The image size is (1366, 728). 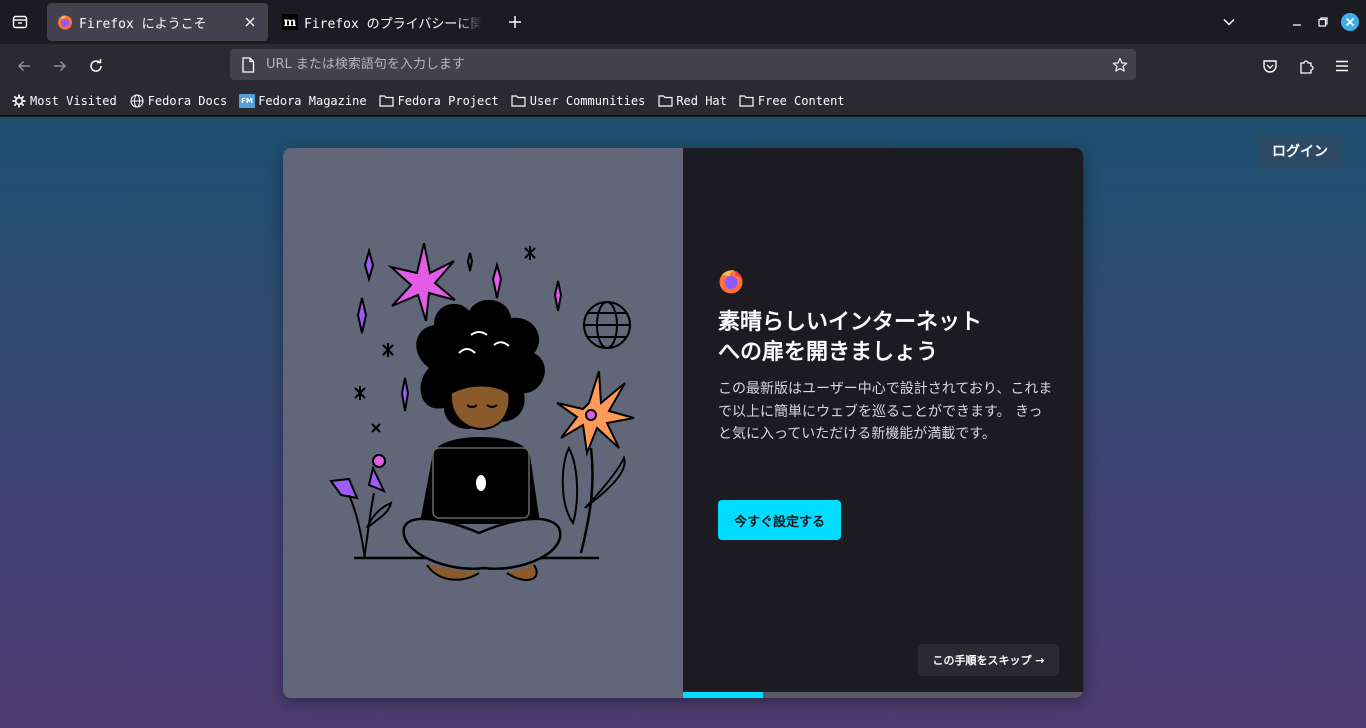 What do you see at coordinates (448, 100) in the screenshot?
I see `bookmark-label: Fedora Project` at bounding box center [448, 100].